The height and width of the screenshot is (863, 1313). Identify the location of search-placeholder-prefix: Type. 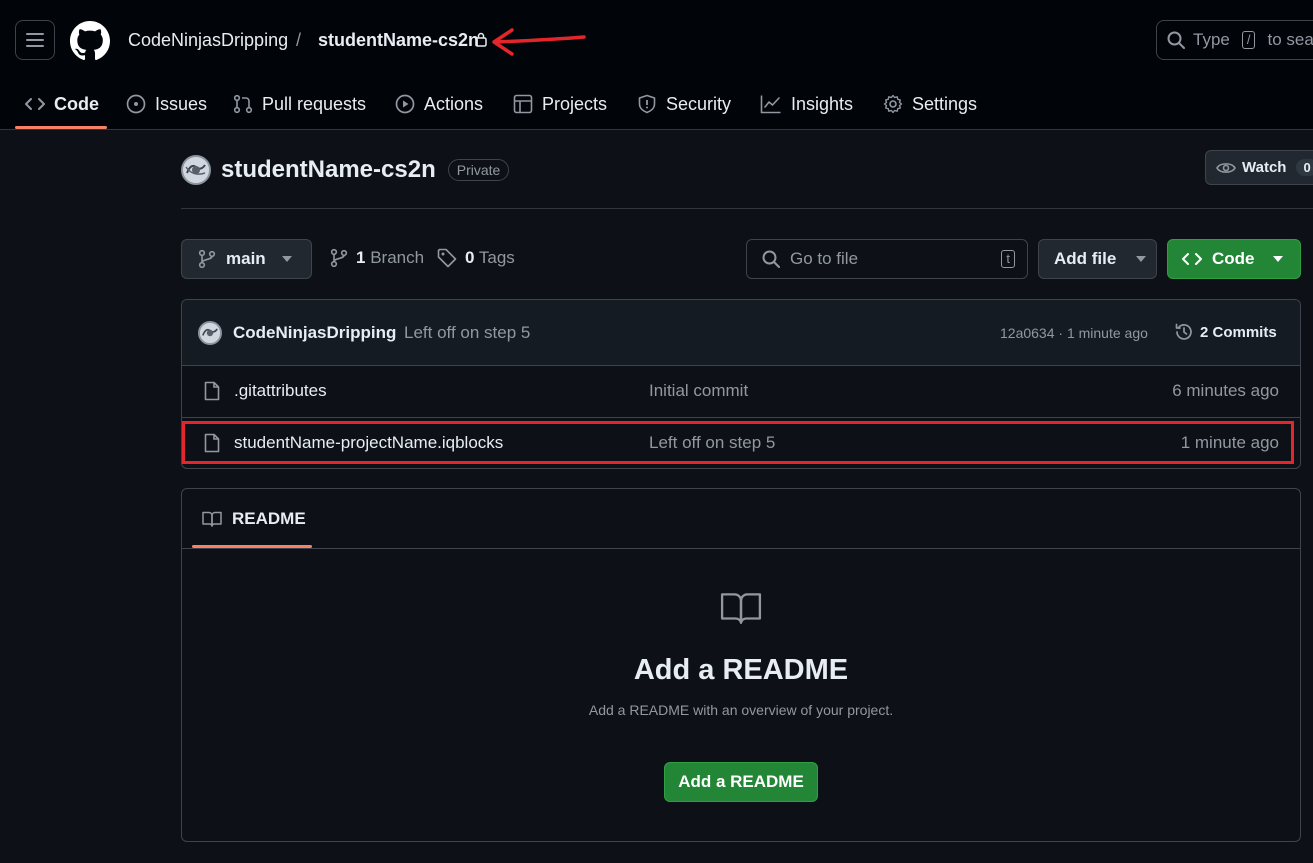
(1211, 39).